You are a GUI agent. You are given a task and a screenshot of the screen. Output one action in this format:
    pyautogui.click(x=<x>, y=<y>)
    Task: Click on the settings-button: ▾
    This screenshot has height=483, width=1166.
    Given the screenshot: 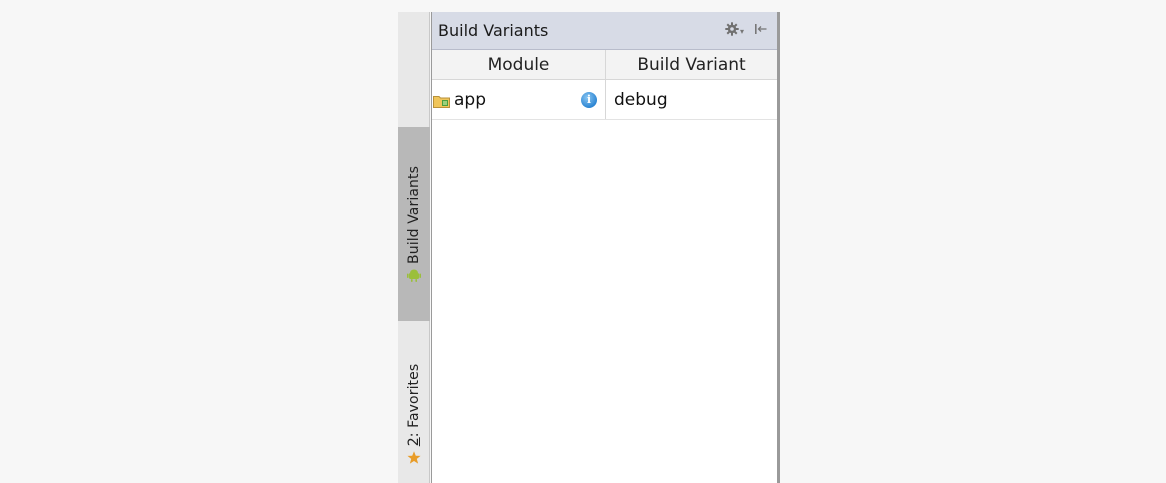 What is the action you would take?
    pyautogui.click(x=734, y=30)
    